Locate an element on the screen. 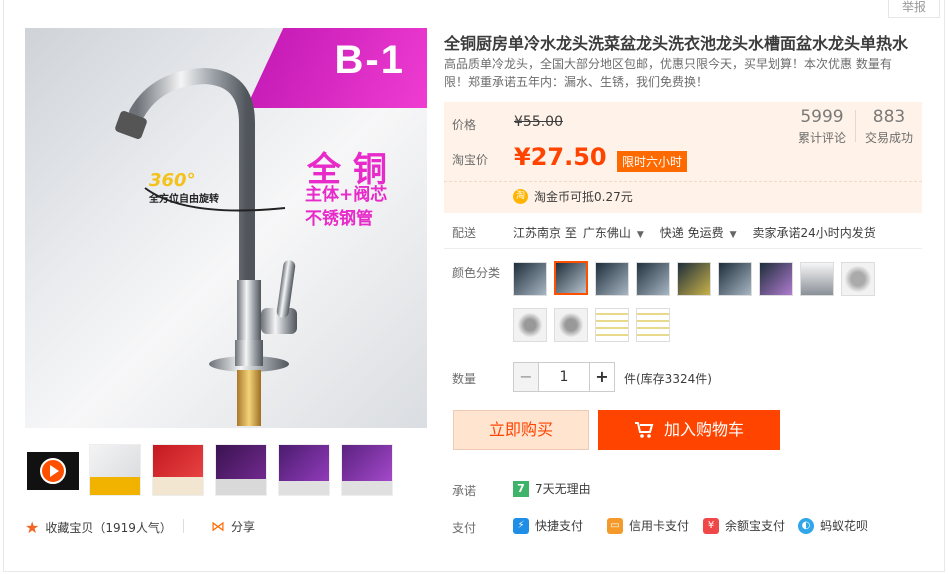  ship-promise: 卖家承诺24小时内发货 is located at coordinates (814, 233).